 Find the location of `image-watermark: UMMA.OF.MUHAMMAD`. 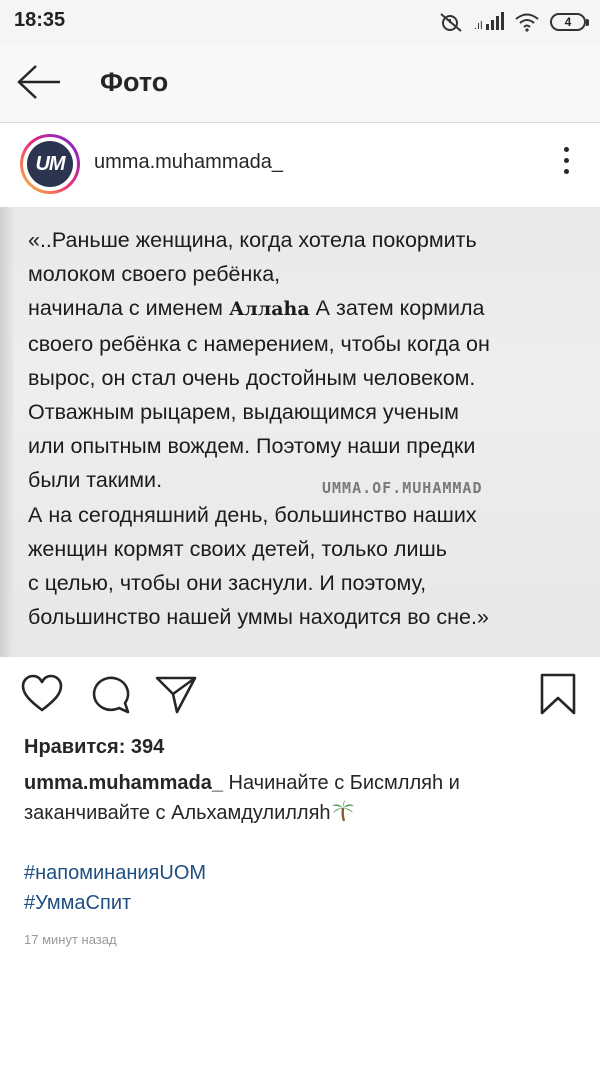

image-watermark: UMMA.OF.MUHAMMAD is located at coordinates (402, 488).